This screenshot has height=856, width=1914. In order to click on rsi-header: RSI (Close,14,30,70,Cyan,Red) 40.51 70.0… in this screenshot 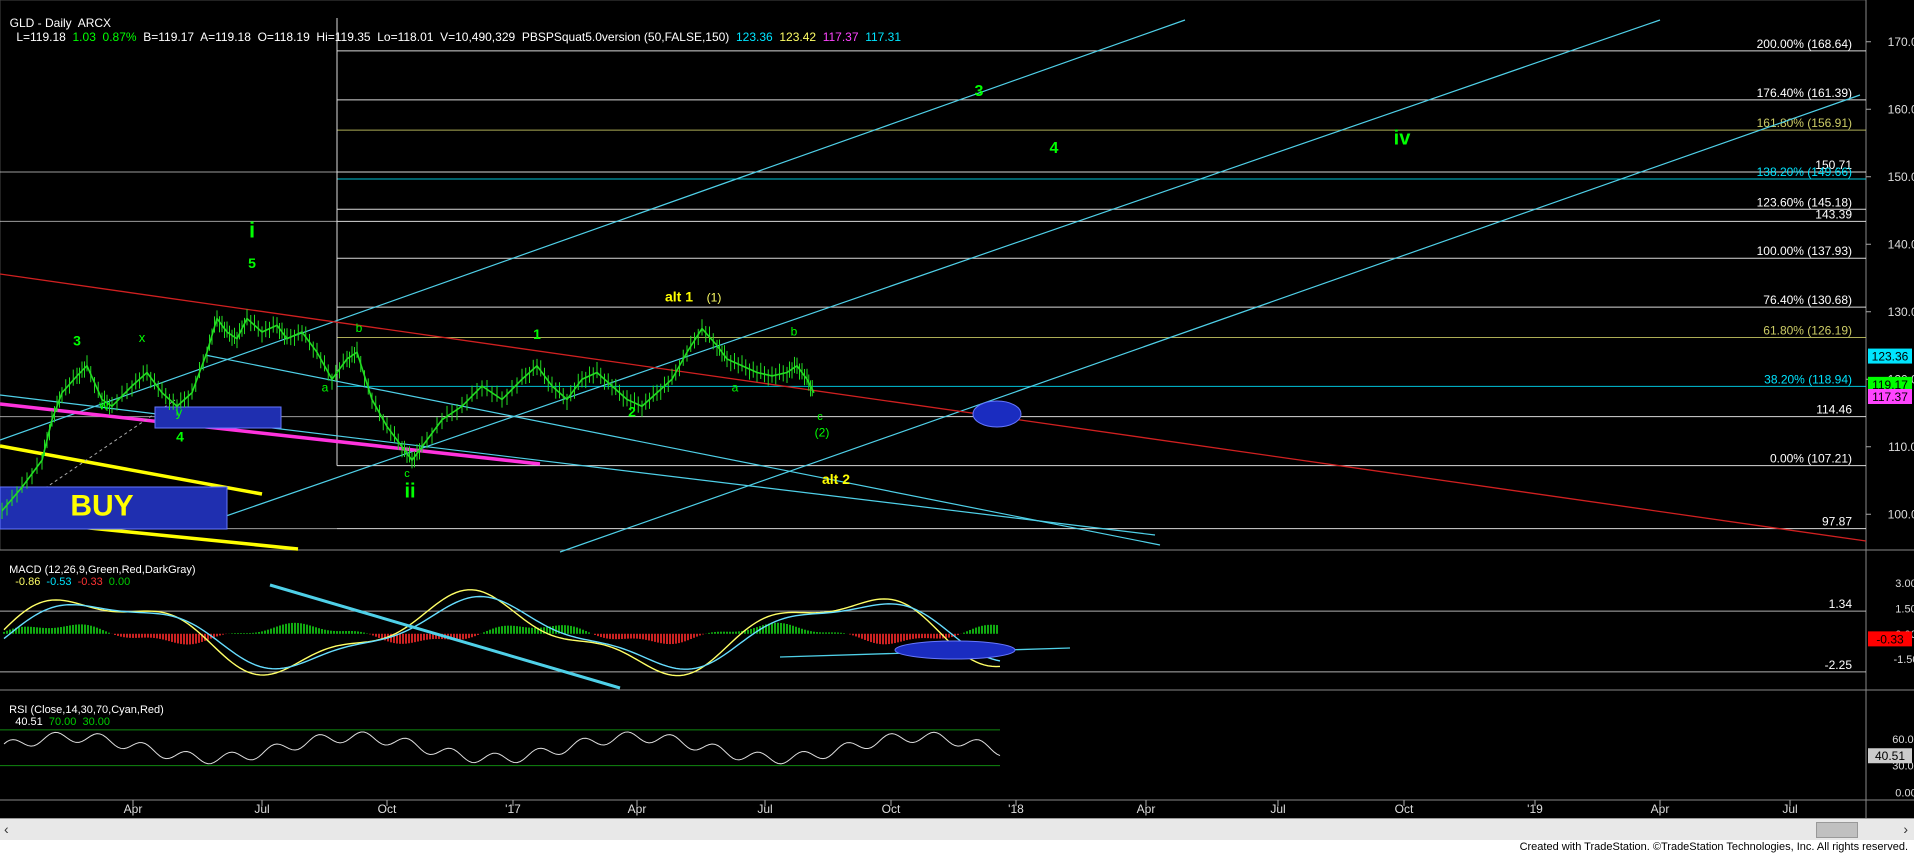, I will do `click(83, 710)`.